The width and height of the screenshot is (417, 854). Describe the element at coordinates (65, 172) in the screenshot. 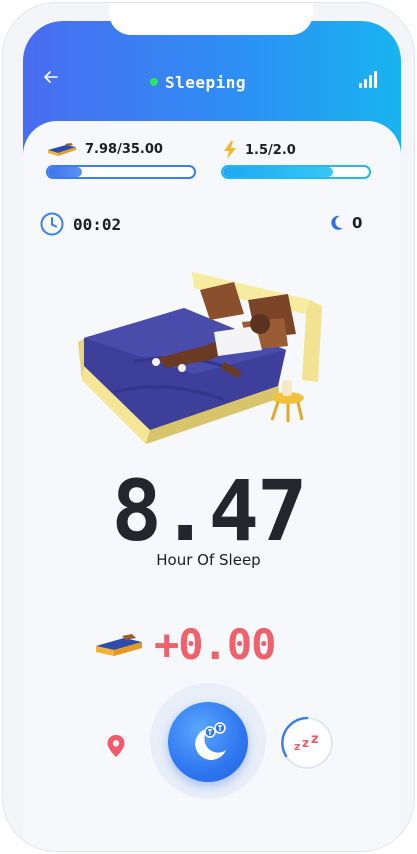

I see `energy-progress-fill` at that location.